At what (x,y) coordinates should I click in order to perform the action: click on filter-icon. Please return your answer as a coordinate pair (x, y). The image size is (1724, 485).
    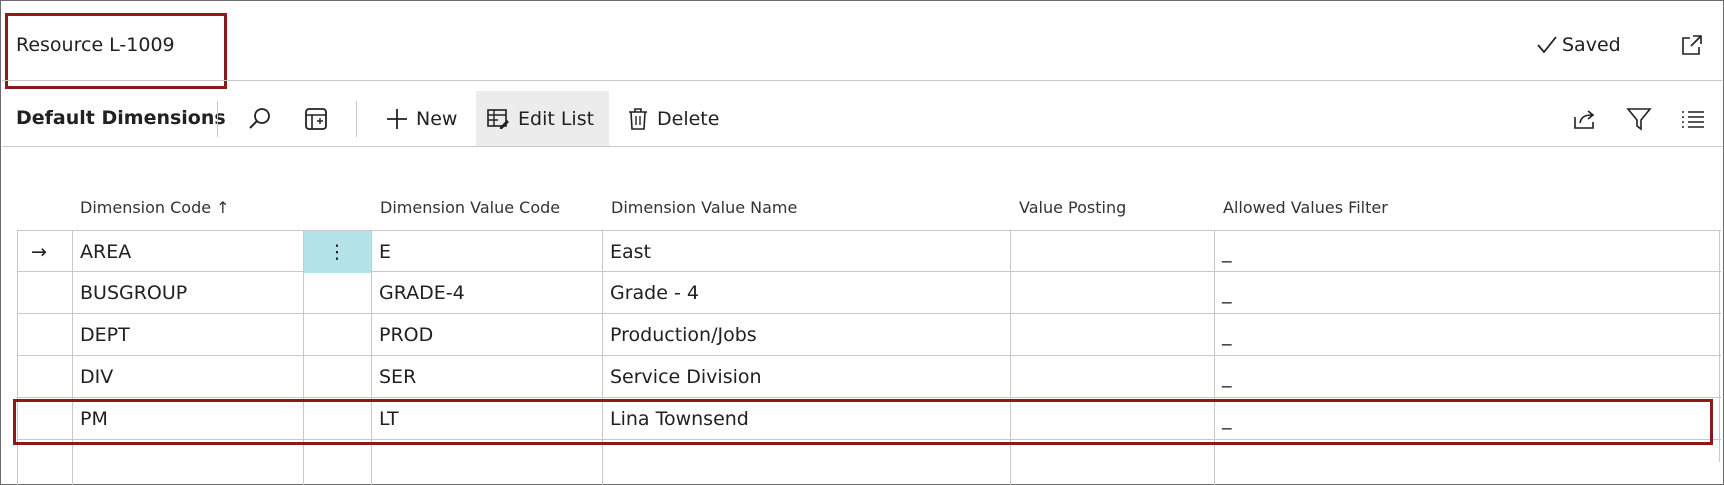
    Looking at the image, I should click on (1639, 119).